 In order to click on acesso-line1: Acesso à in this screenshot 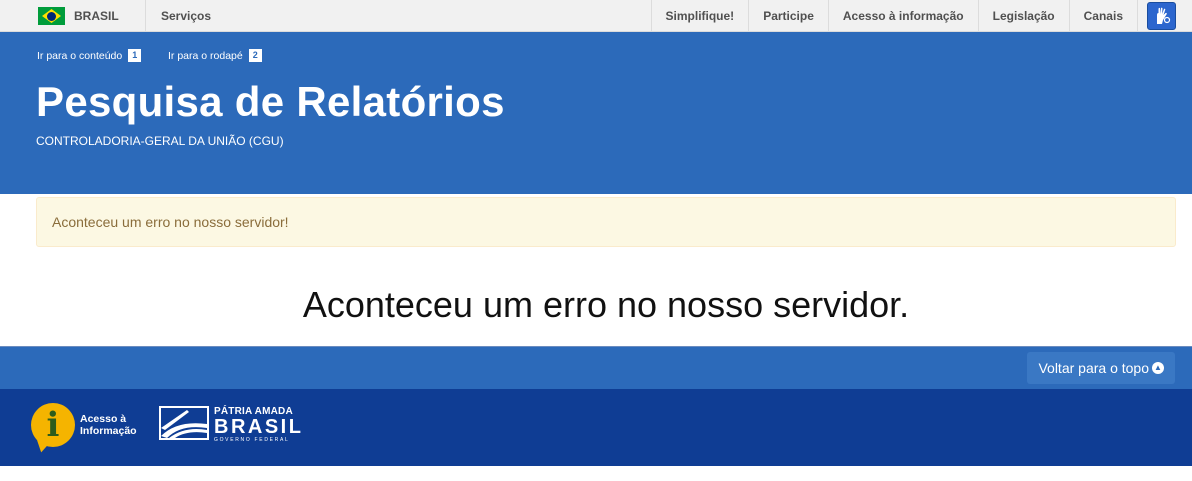, I will do `click(103, 419)`.